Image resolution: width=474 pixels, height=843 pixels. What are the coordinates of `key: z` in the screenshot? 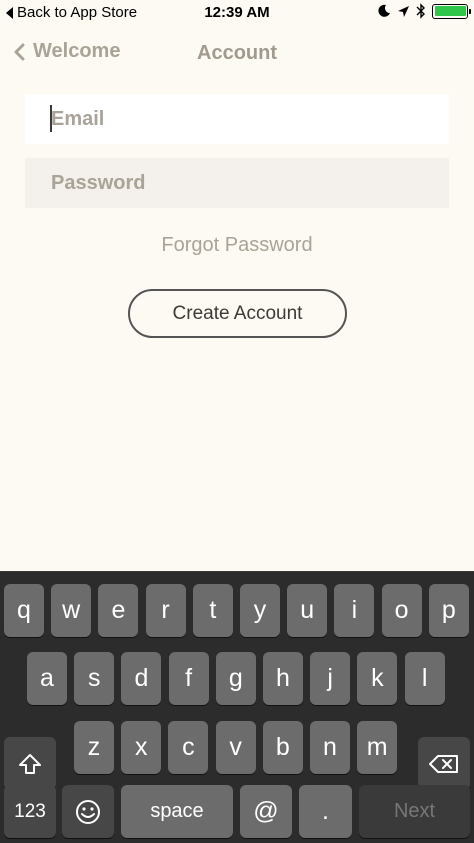 It's located at (94, 747).